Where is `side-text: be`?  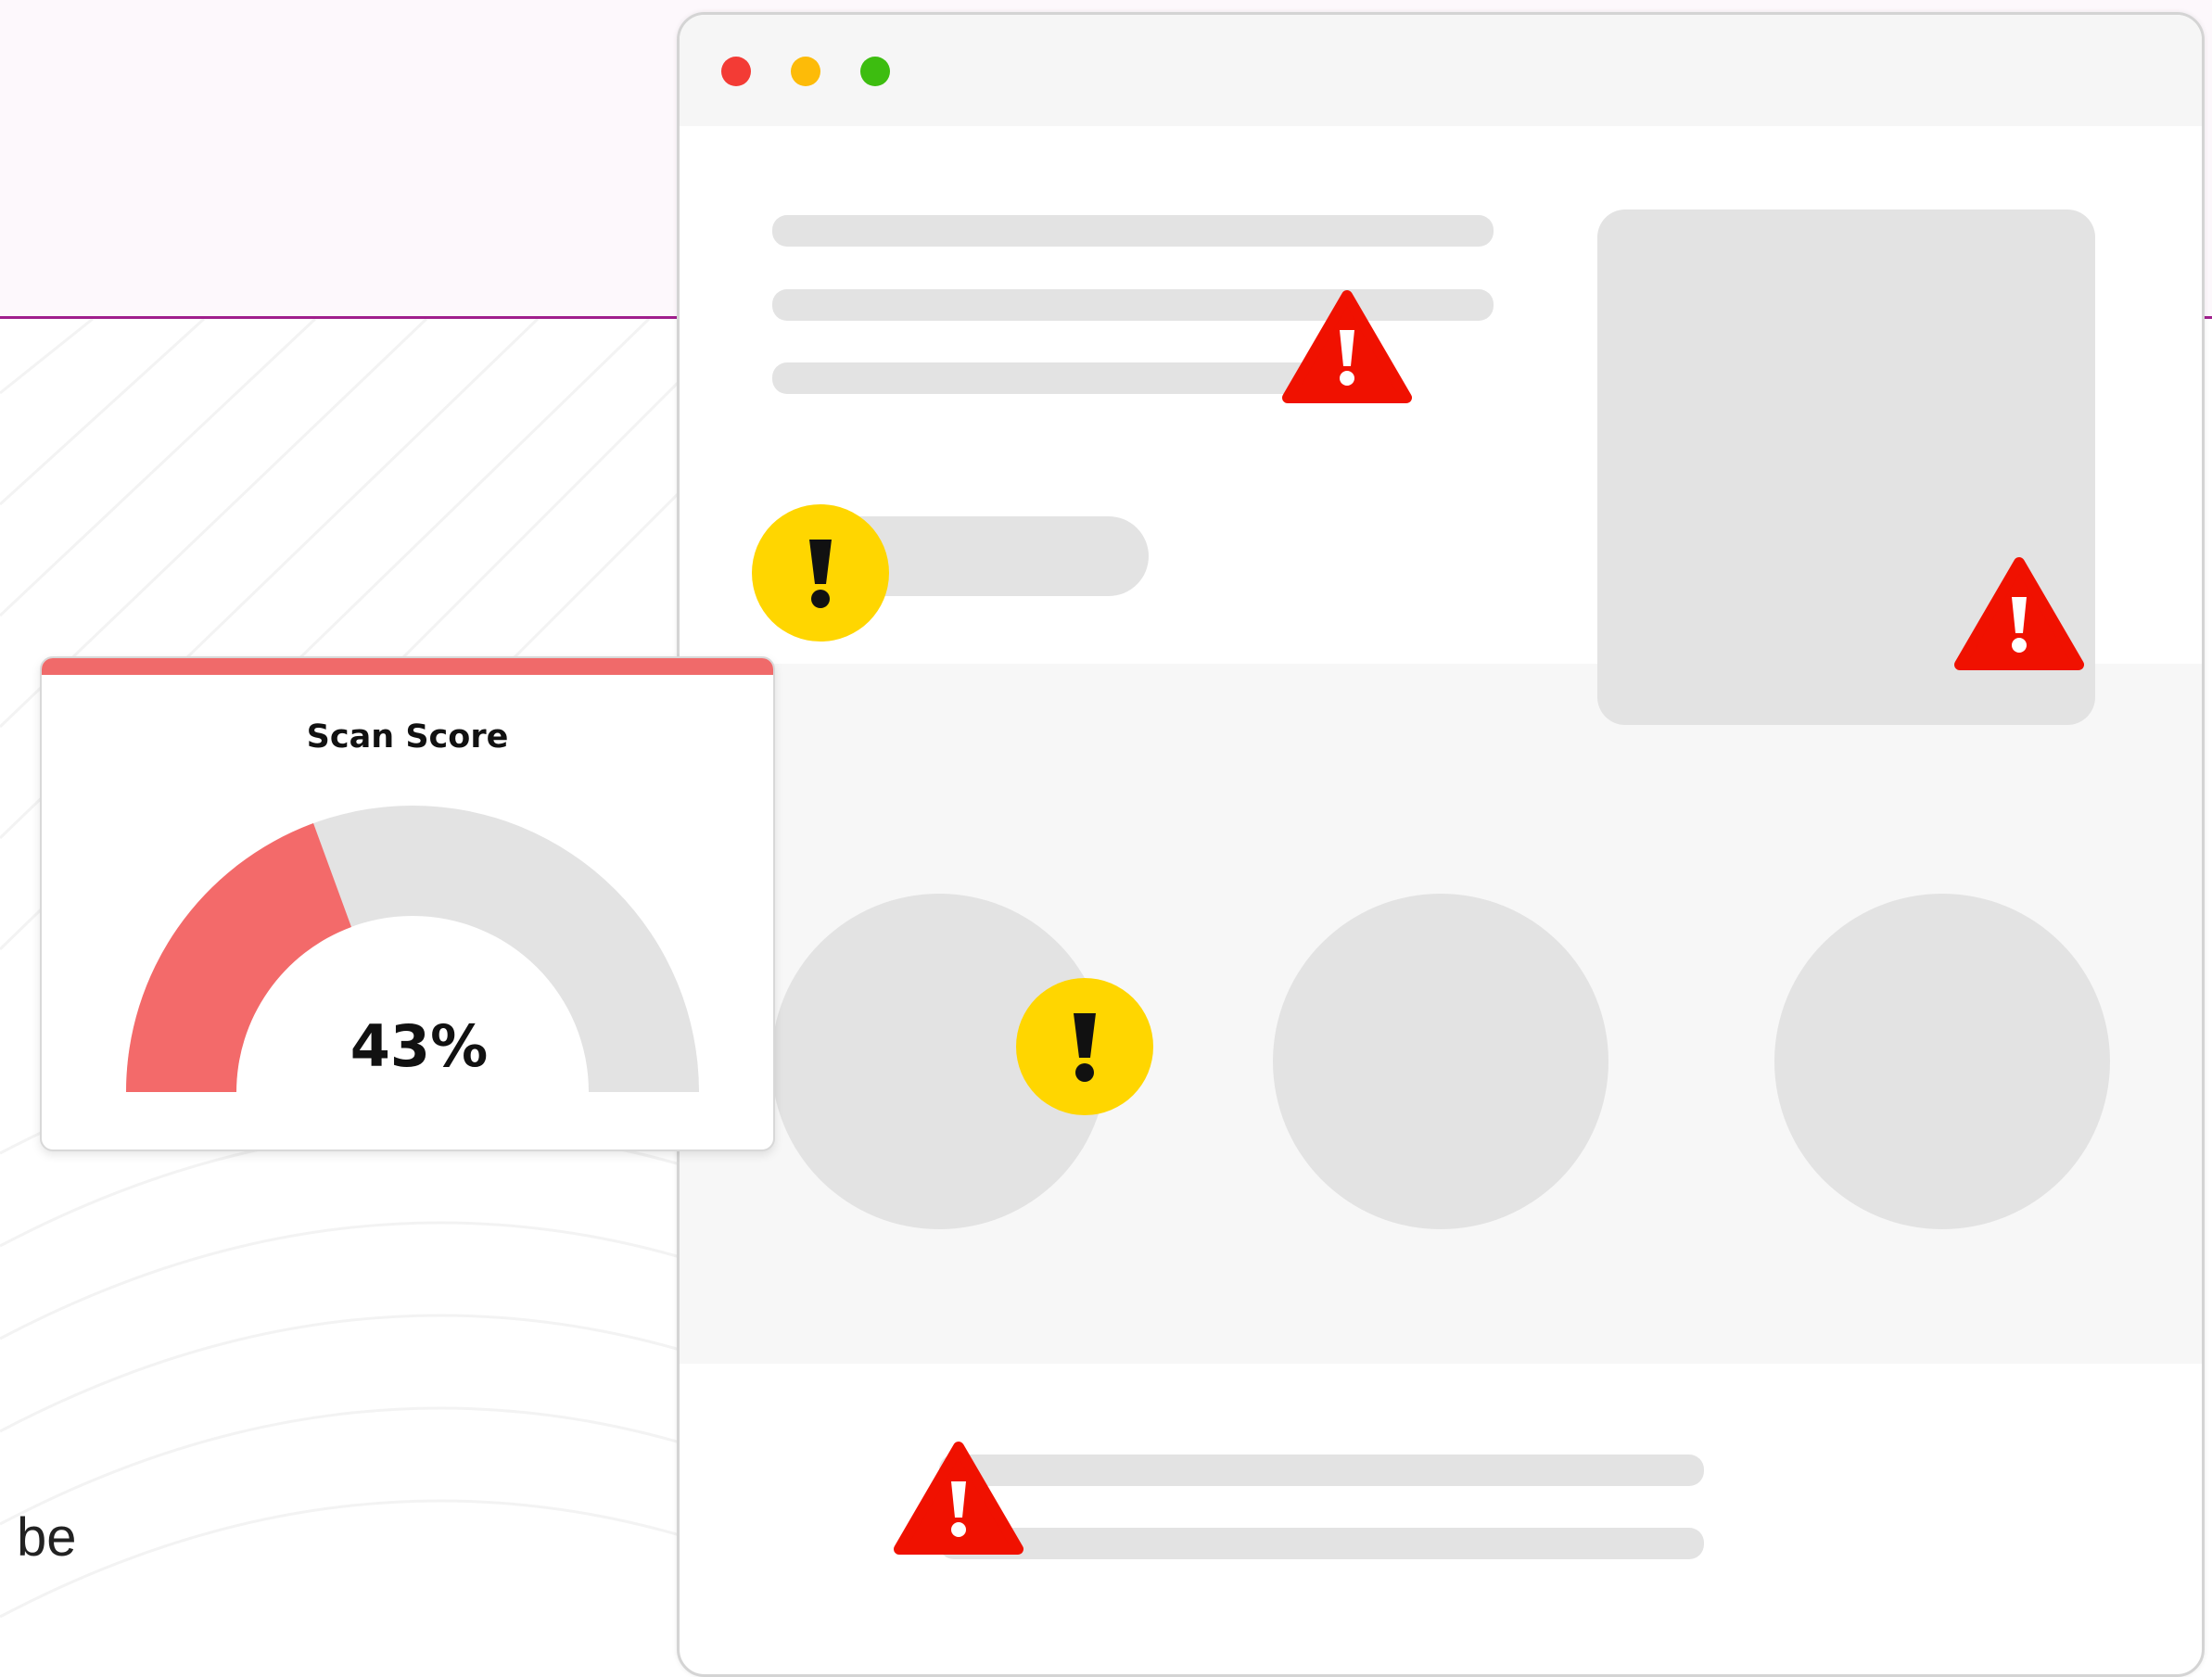 side-text: be is located at coordinates (47, 1538).